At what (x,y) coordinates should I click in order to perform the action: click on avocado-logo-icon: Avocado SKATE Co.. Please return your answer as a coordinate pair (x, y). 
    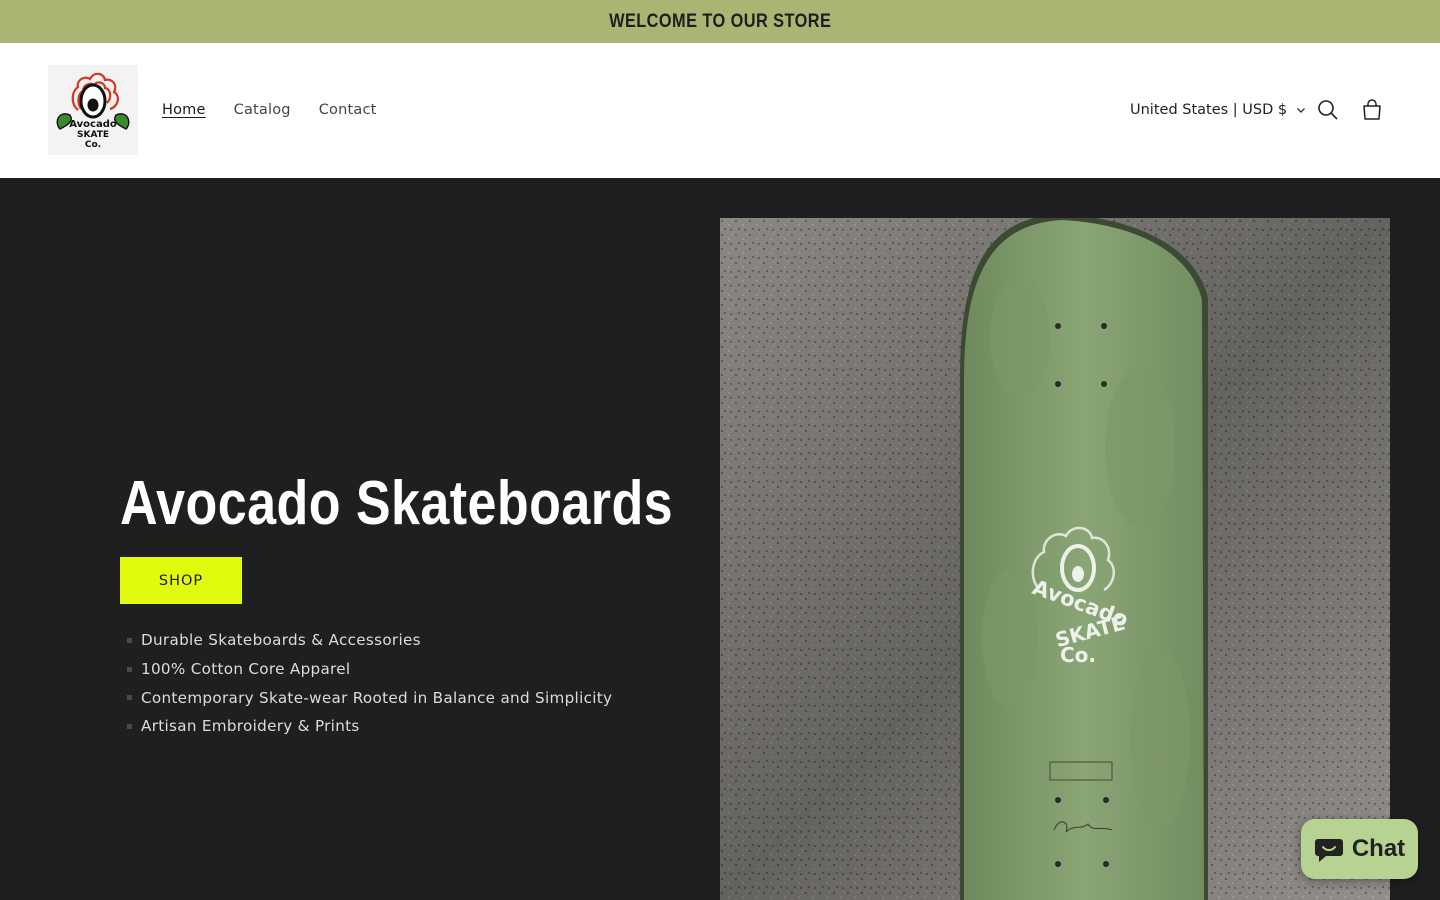
    Looking at the image, I should click on (93, 110).